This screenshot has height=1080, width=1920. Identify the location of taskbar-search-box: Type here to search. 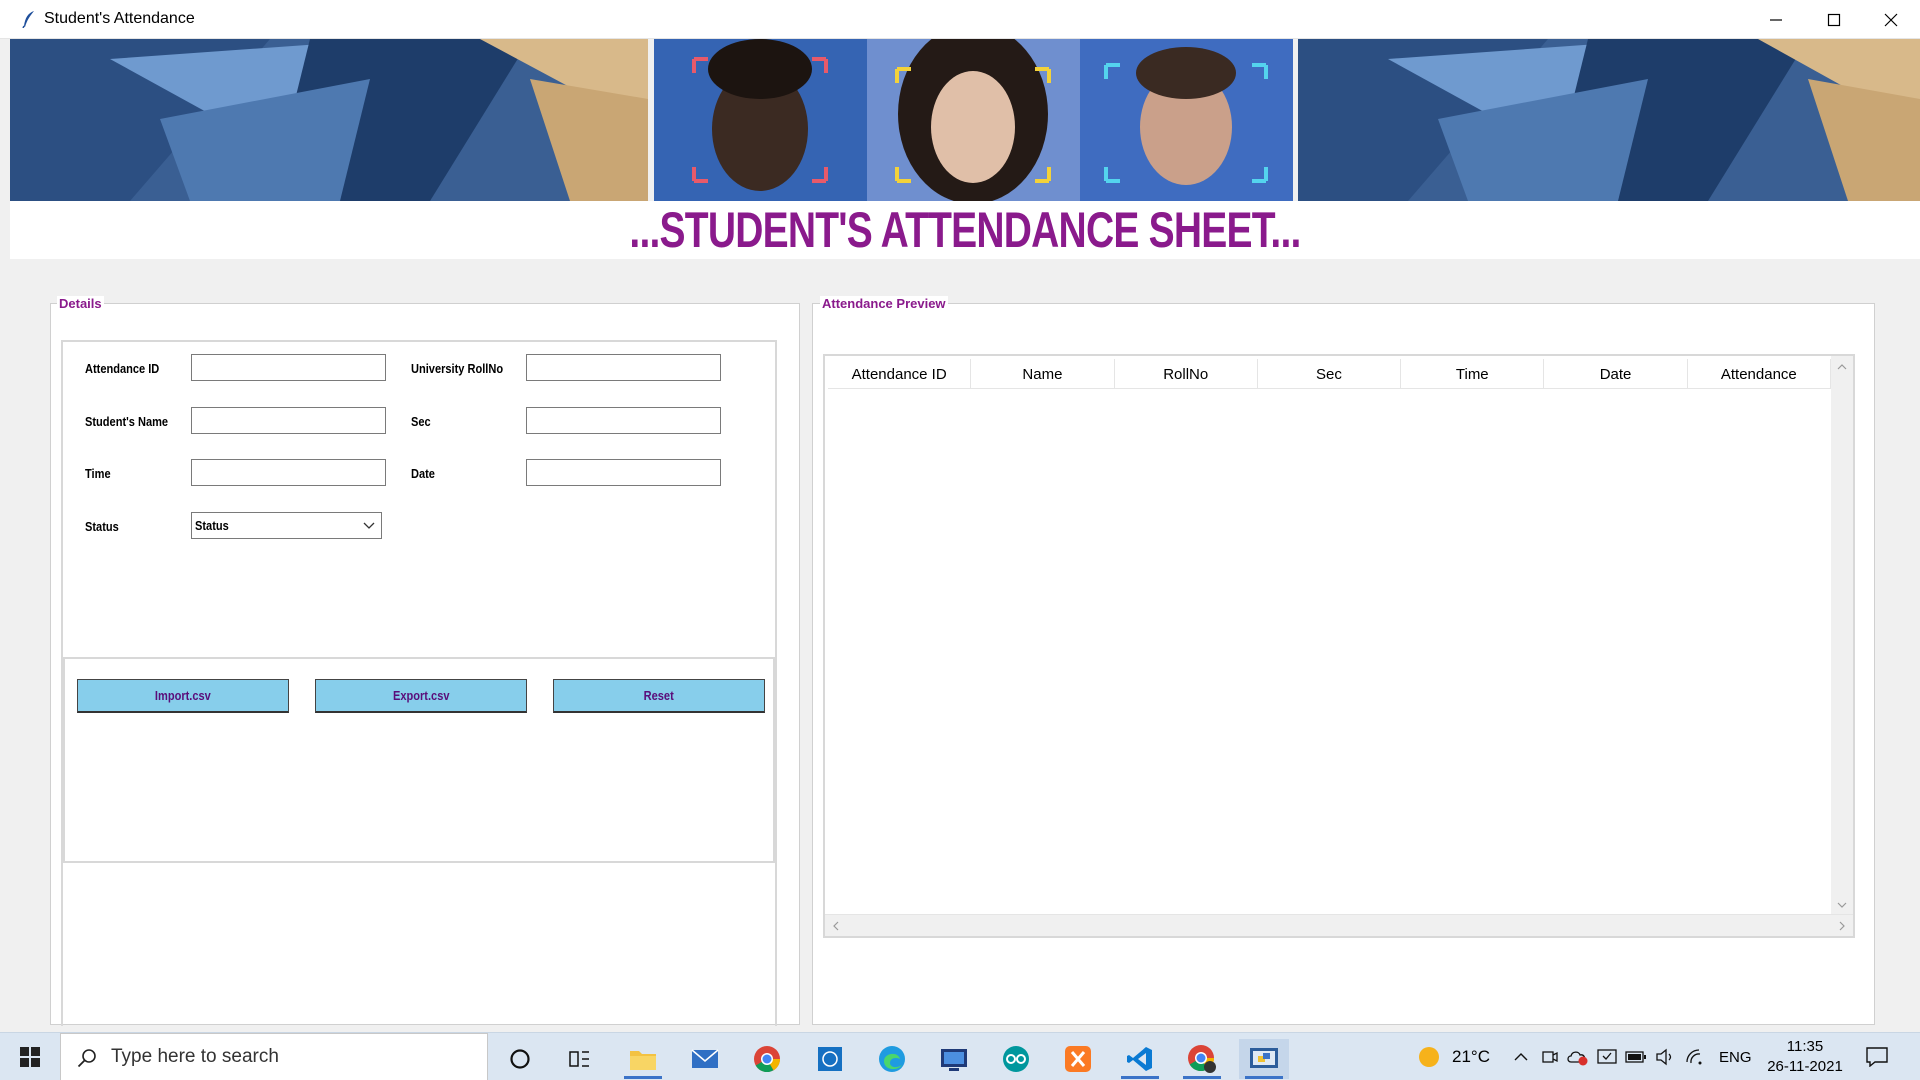
(274, 1056).